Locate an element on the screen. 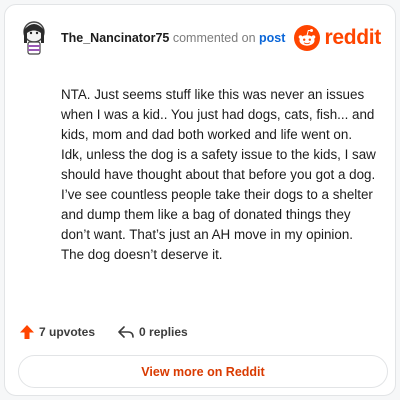 This screenshot has height=400, width=400. username-link: The_Nancinator75 is located at coordinates (115, 38).